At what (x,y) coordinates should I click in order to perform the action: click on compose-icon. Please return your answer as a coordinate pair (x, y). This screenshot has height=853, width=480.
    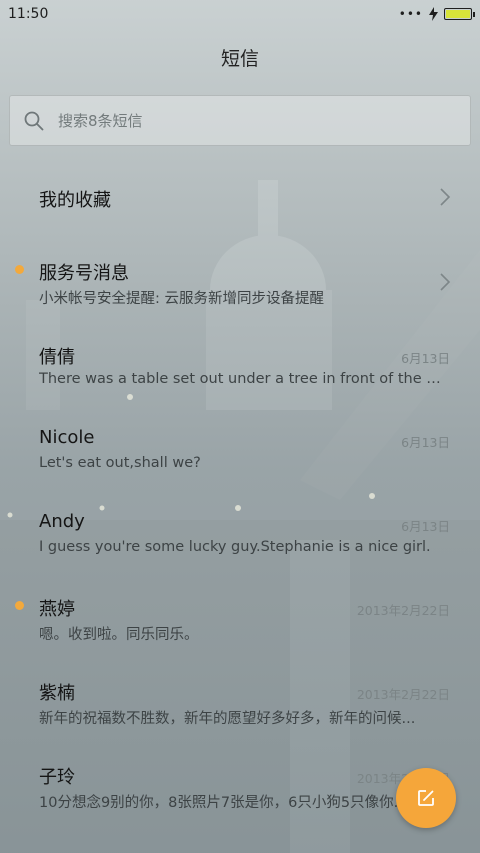
    Looking at the image, I should click on (426, 798).